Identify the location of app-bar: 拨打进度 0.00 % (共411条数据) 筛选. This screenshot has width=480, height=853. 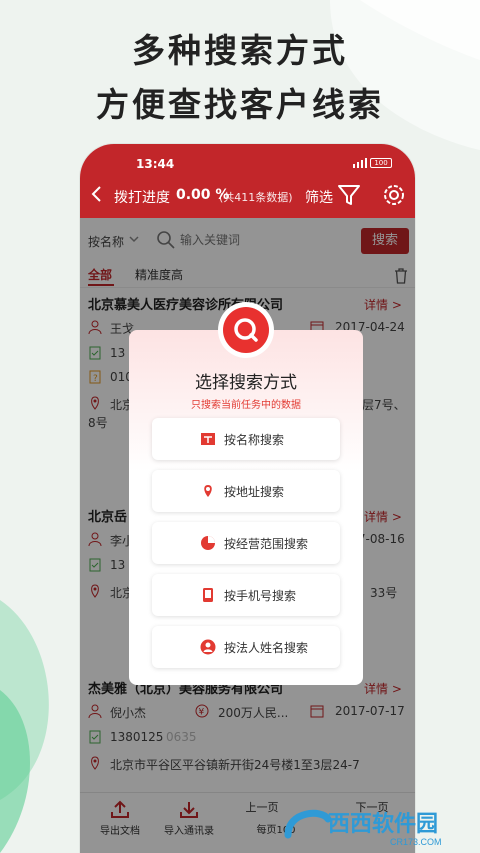
(247, 195).